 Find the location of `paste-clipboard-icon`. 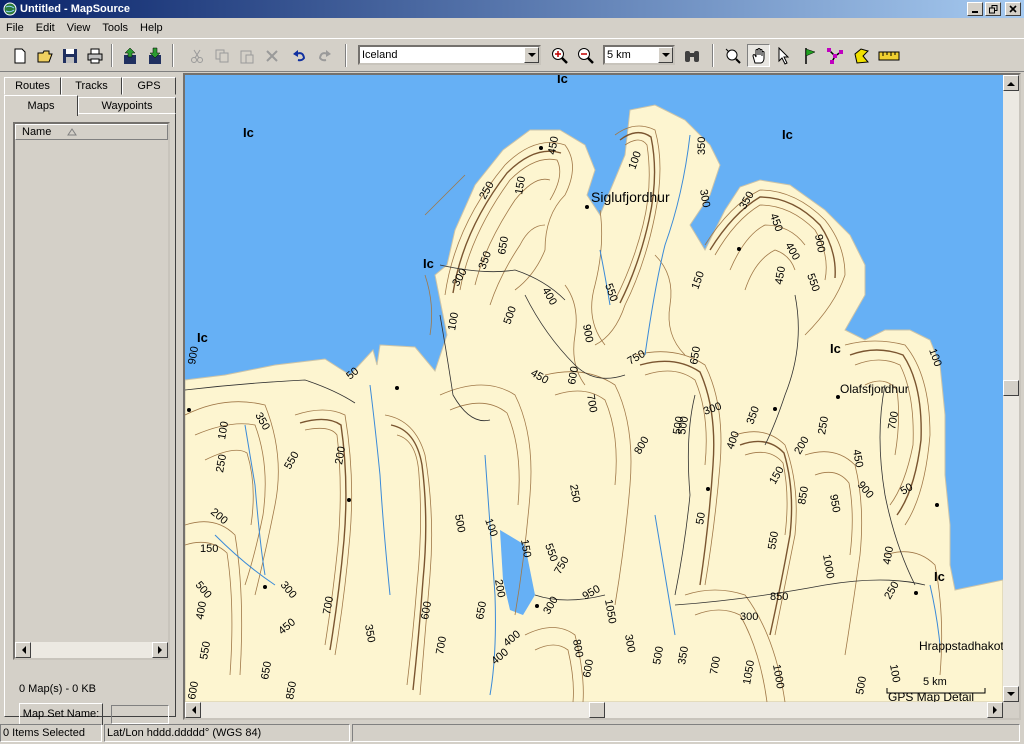

paste-clipboard-icon is located at coordinates (246, 56).